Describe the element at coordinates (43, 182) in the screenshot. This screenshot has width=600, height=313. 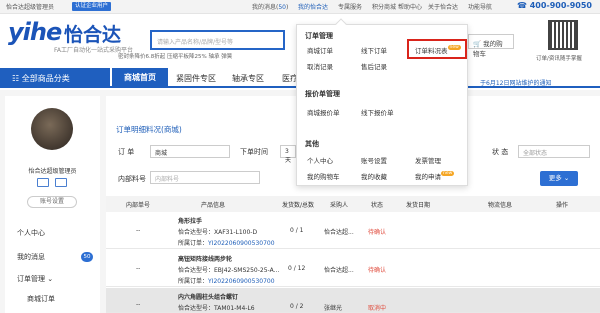
I see `profile-icon` at that location.